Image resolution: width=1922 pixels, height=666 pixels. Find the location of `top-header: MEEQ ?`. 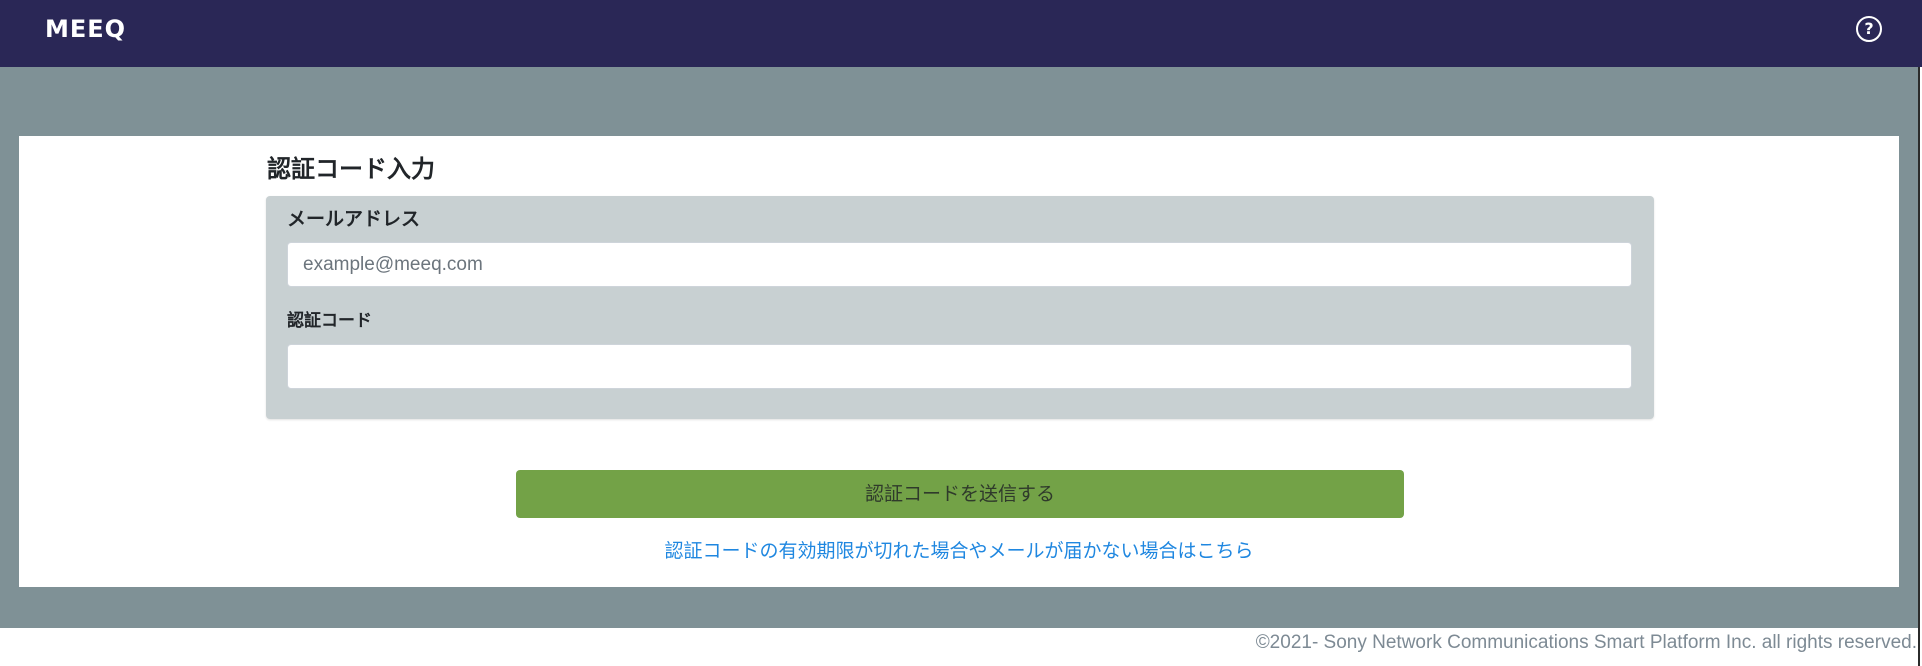

top-header: MEEQ ? is located at coordinates (961, 33).